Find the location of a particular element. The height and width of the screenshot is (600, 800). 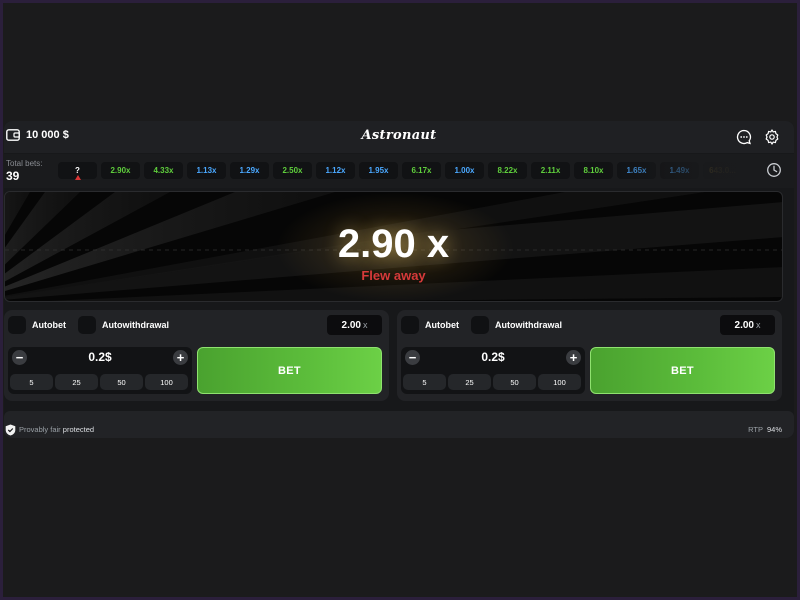

history-chip: 1.65x is located at coordinates (636, 170).